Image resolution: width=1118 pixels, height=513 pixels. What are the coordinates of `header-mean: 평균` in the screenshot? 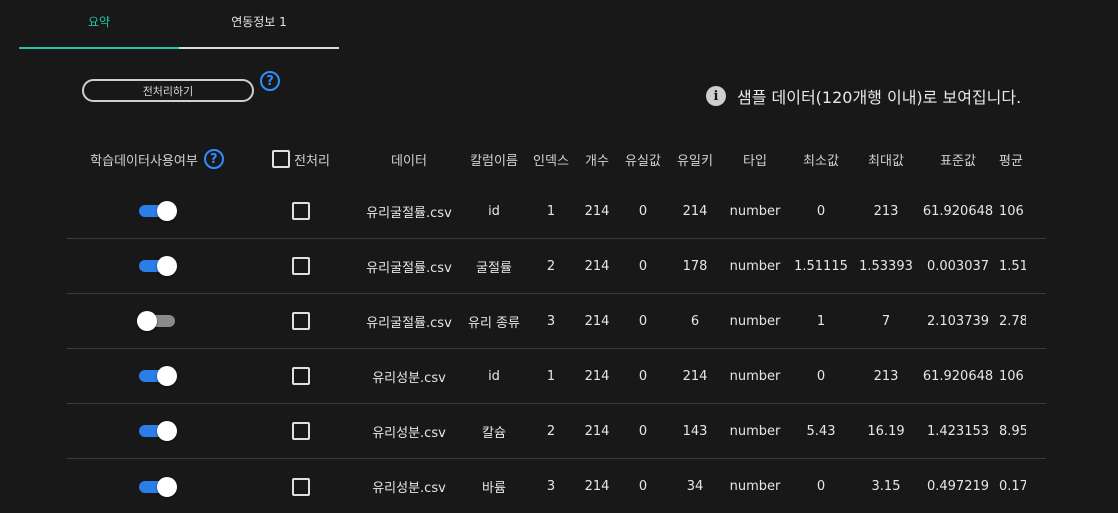 It's located at (1011, 161).